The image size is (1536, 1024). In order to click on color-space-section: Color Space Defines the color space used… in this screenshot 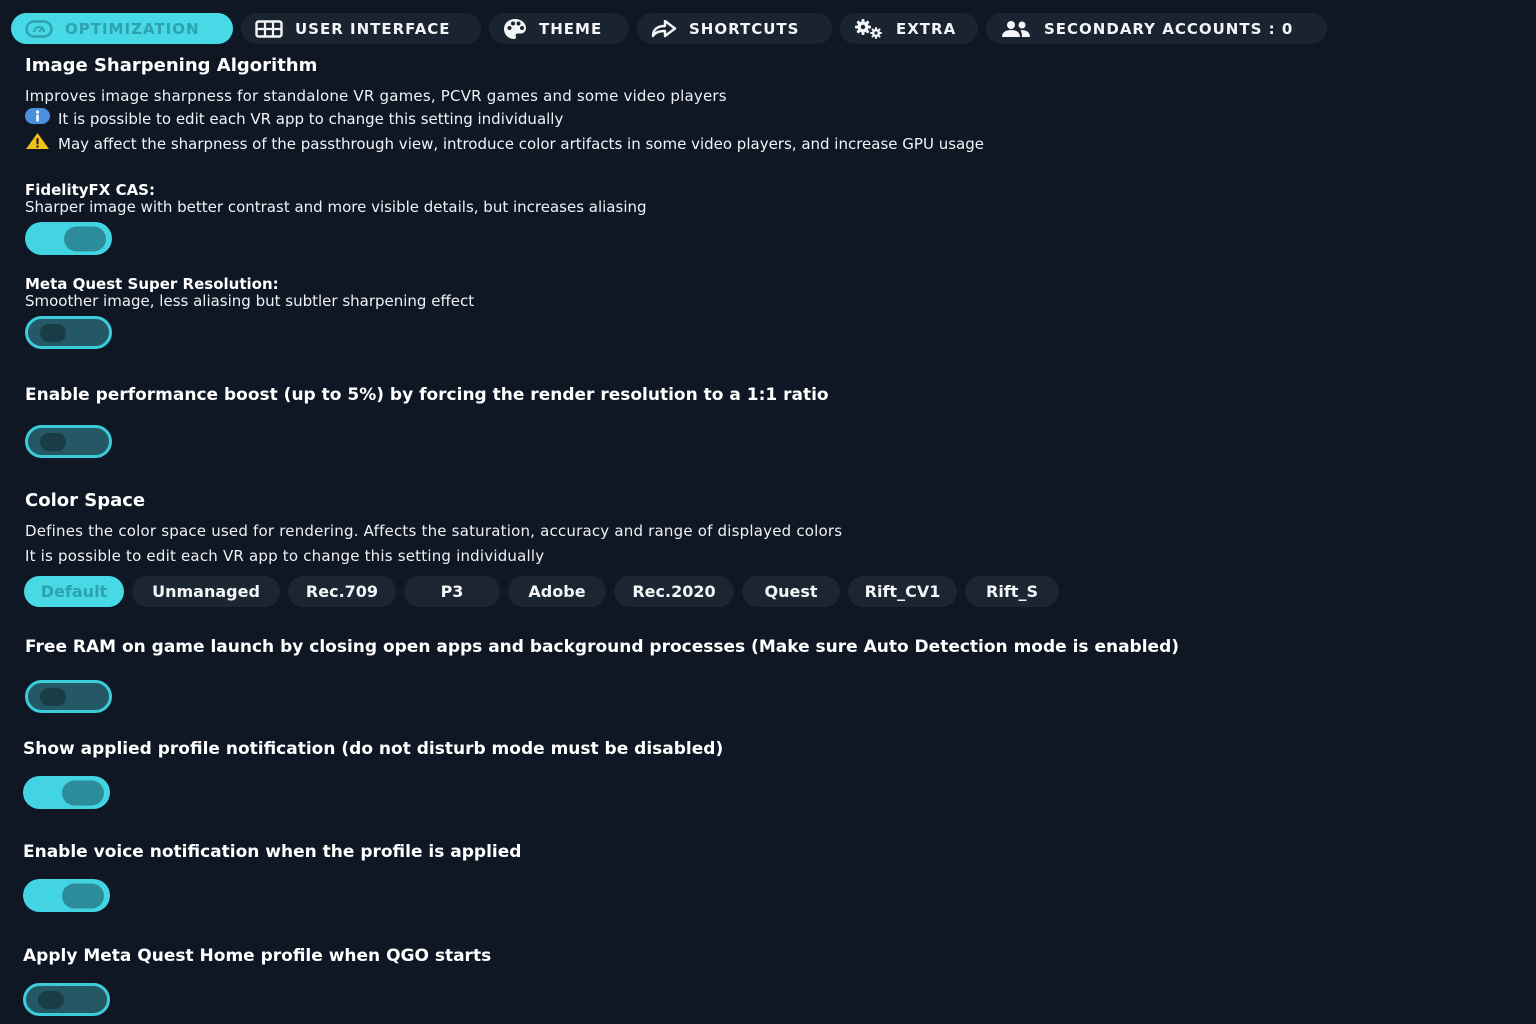, I will do `click(765, 528)`.